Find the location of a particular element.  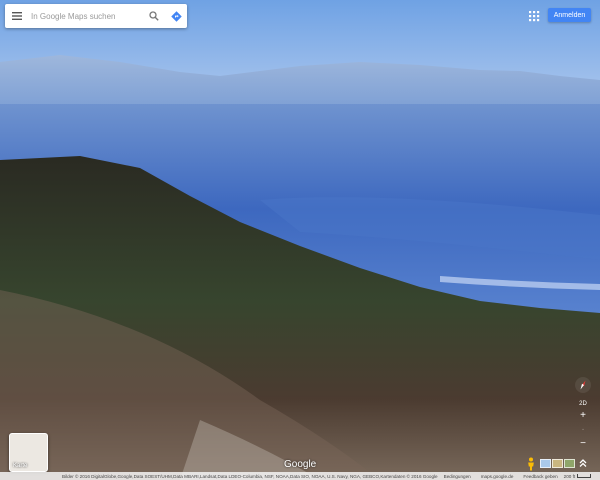

menu-button is located at coordinates (17, 16).